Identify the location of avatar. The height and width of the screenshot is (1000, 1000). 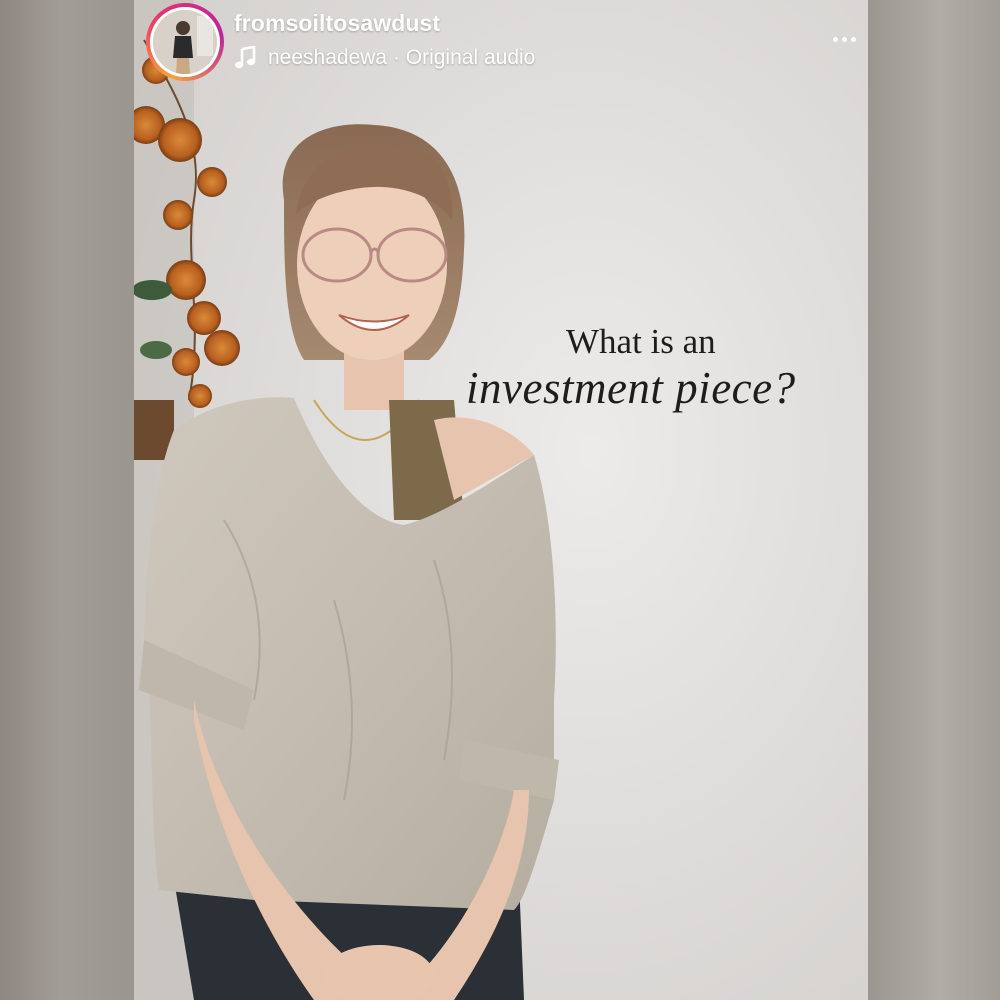
(185, 42).